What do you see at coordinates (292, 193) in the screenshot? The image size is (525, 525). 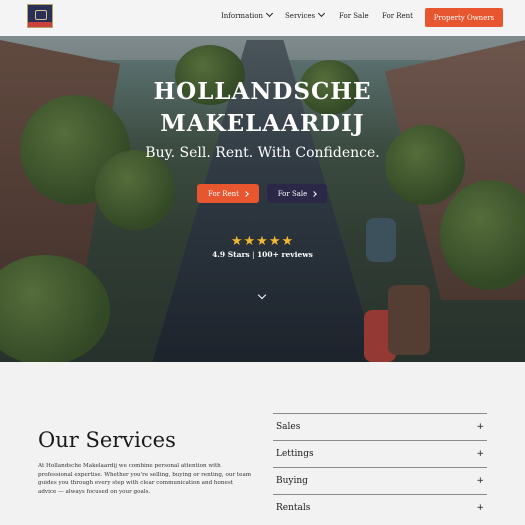 I see `for-sale-label: For Sale` at bounding box center [292, 193].